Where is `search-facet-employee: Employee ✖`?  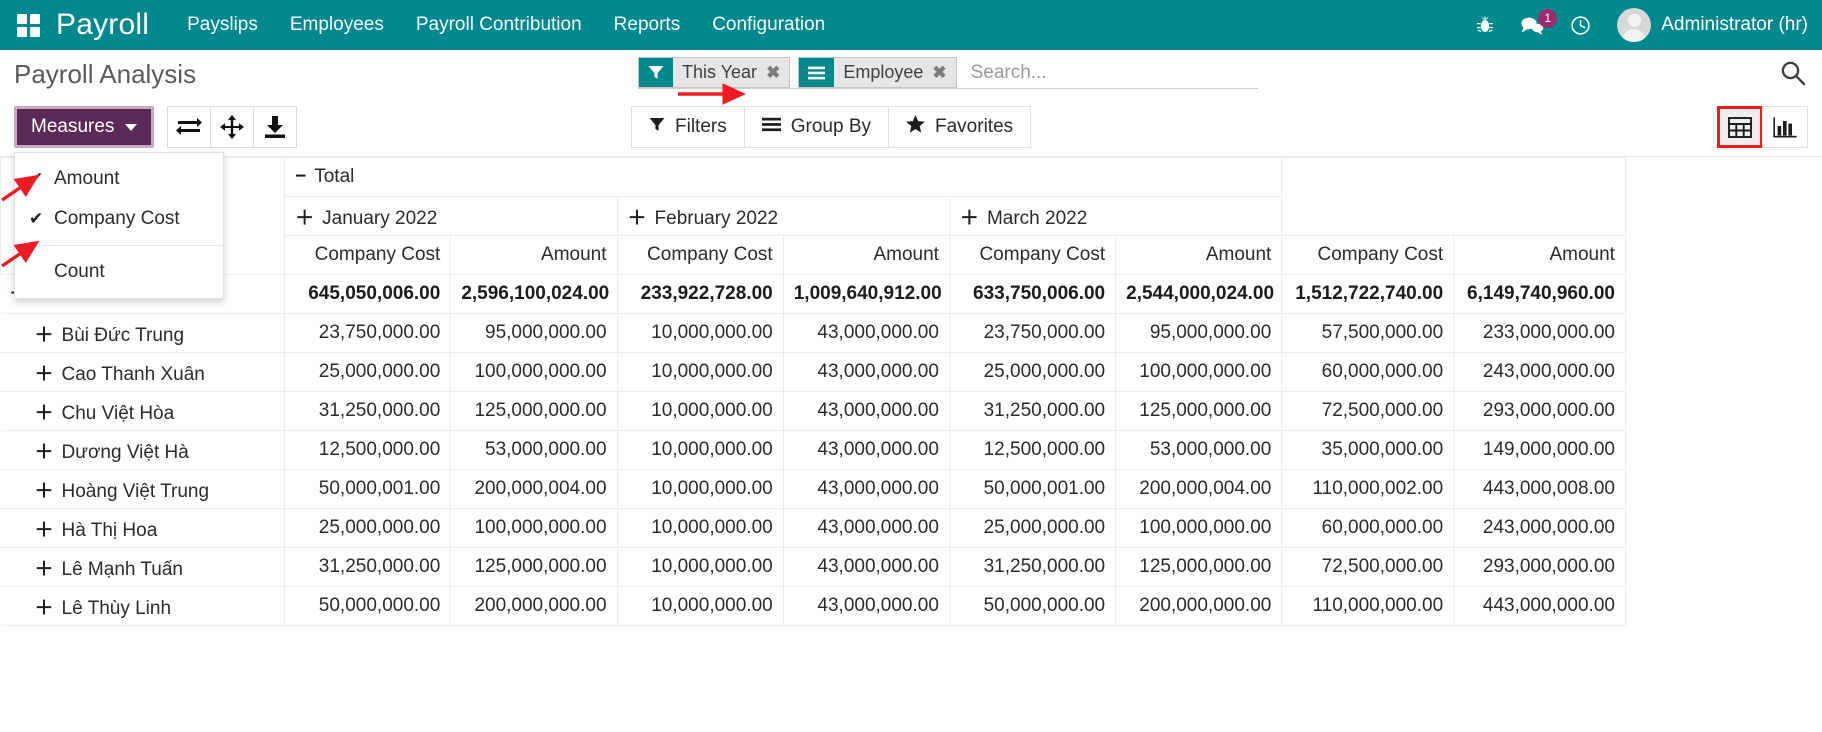 search-facet-employee: Employee ✖ is located at coordinates (877, 72).